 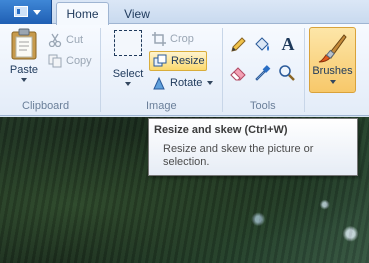 I want to click on tab-view: View, so click(x=137, y=13).